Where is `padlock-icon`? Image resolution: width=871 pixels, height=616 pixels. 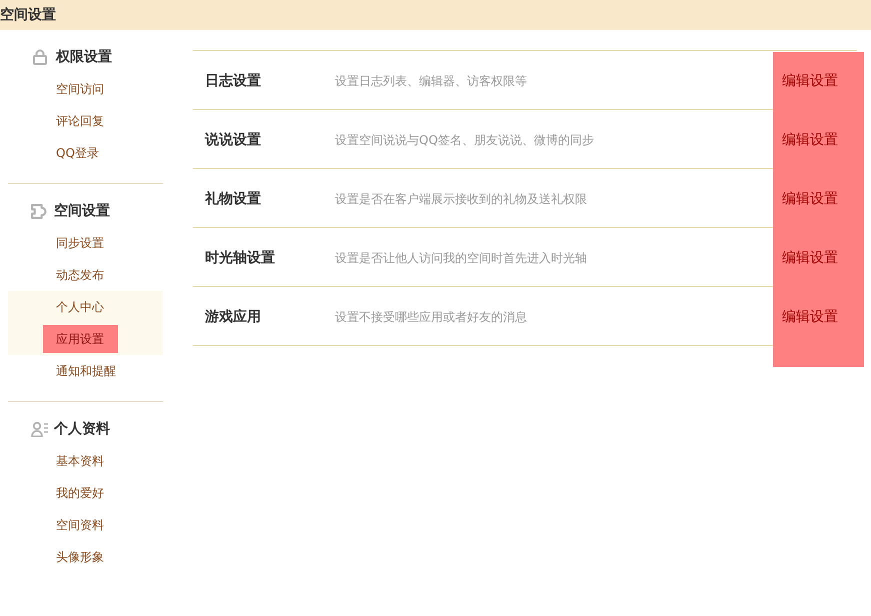
padlock-icon is located at coordinates (40, 57).